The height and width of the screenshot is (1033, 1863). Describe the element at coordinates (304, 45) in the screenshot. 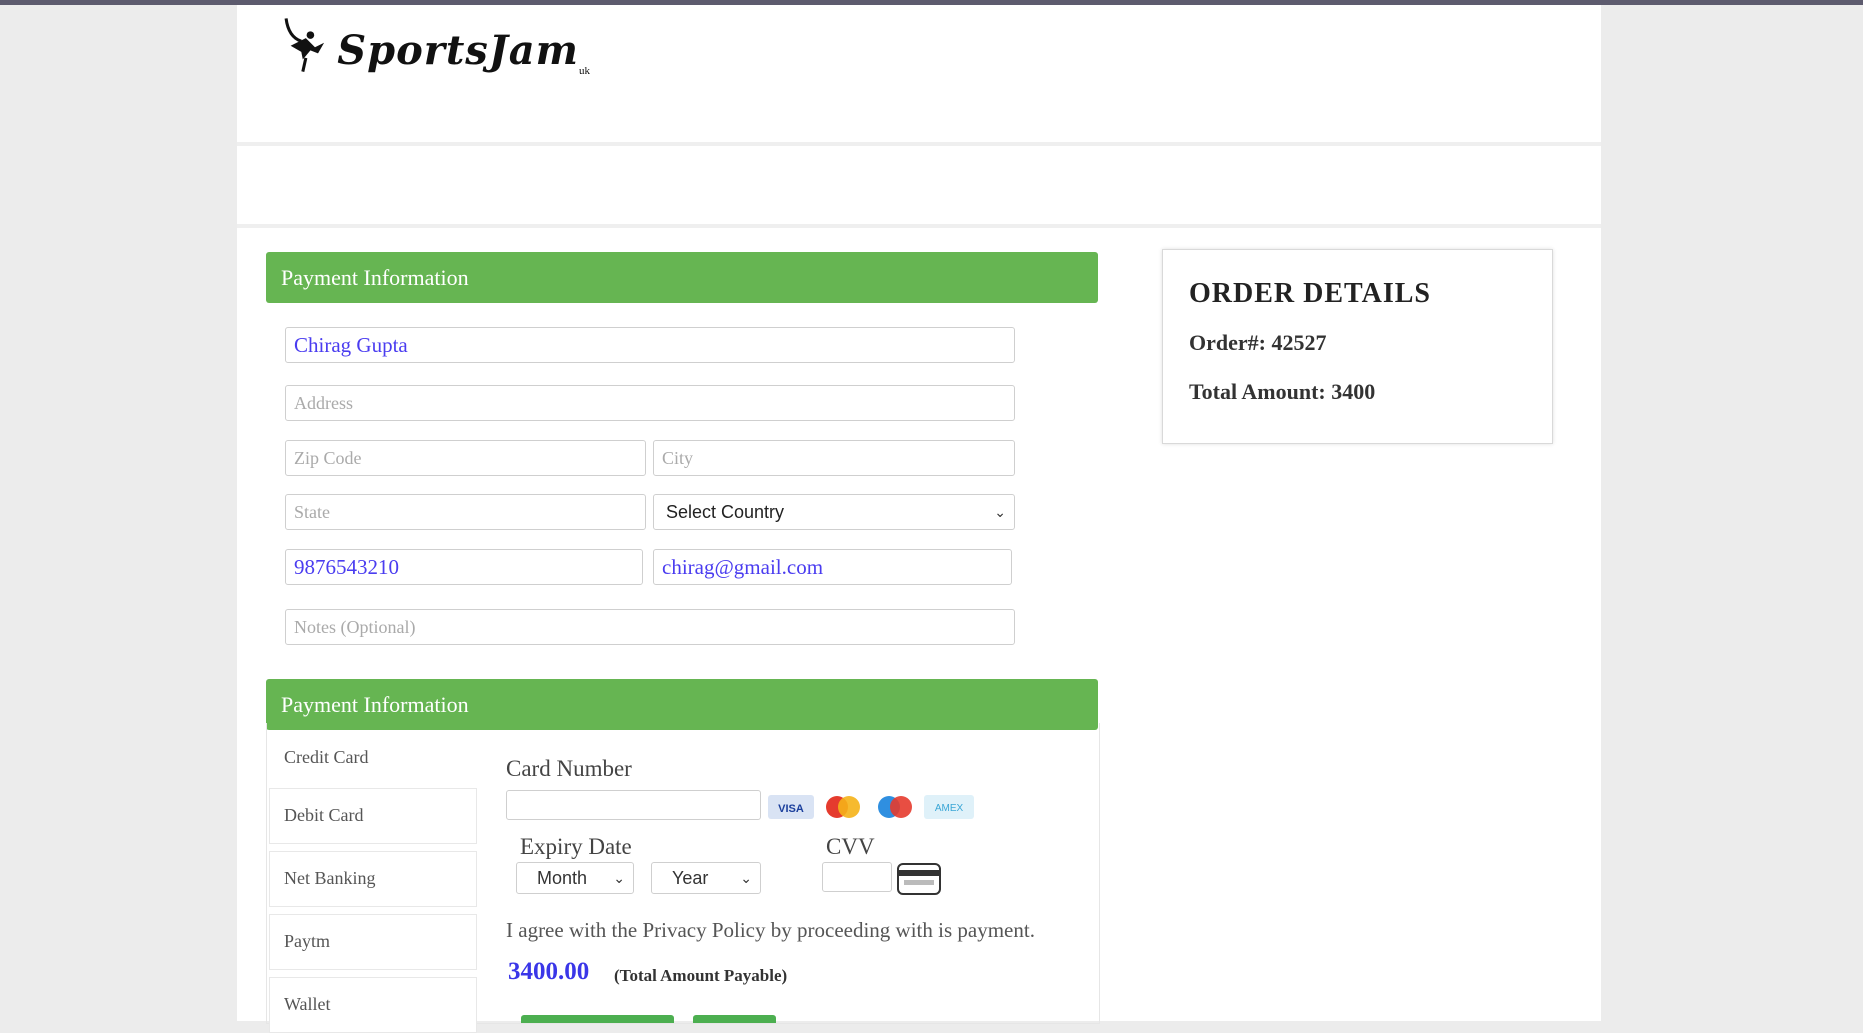

I see `jumping-athlete-logo-icon` at that location.